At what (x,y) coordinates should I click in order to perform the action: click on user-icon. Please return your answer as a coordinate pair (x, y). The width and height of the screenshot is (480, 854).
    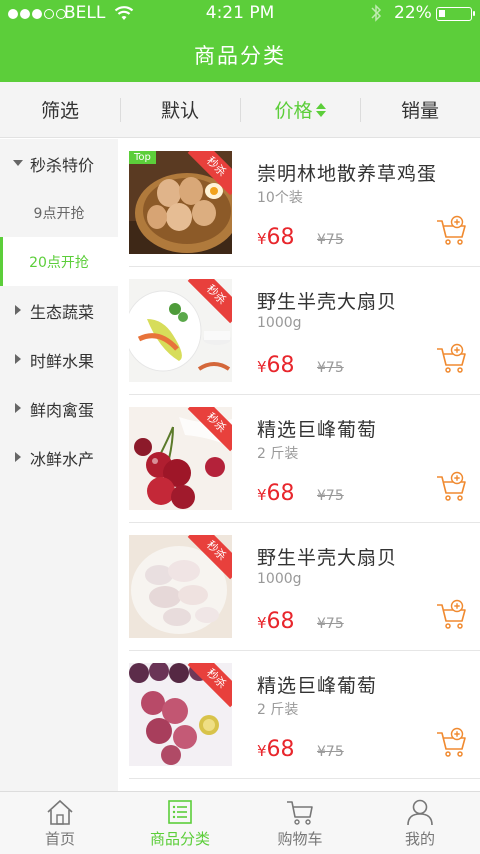
    Looking at the image, I should click on (420, 812).